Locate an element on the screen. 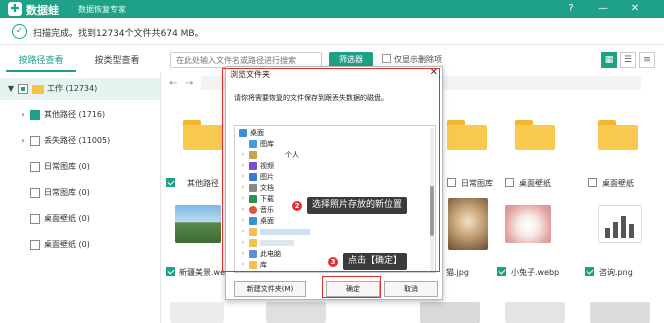  chevron-down-icon: ▼ is located at coordinates (11, 89).